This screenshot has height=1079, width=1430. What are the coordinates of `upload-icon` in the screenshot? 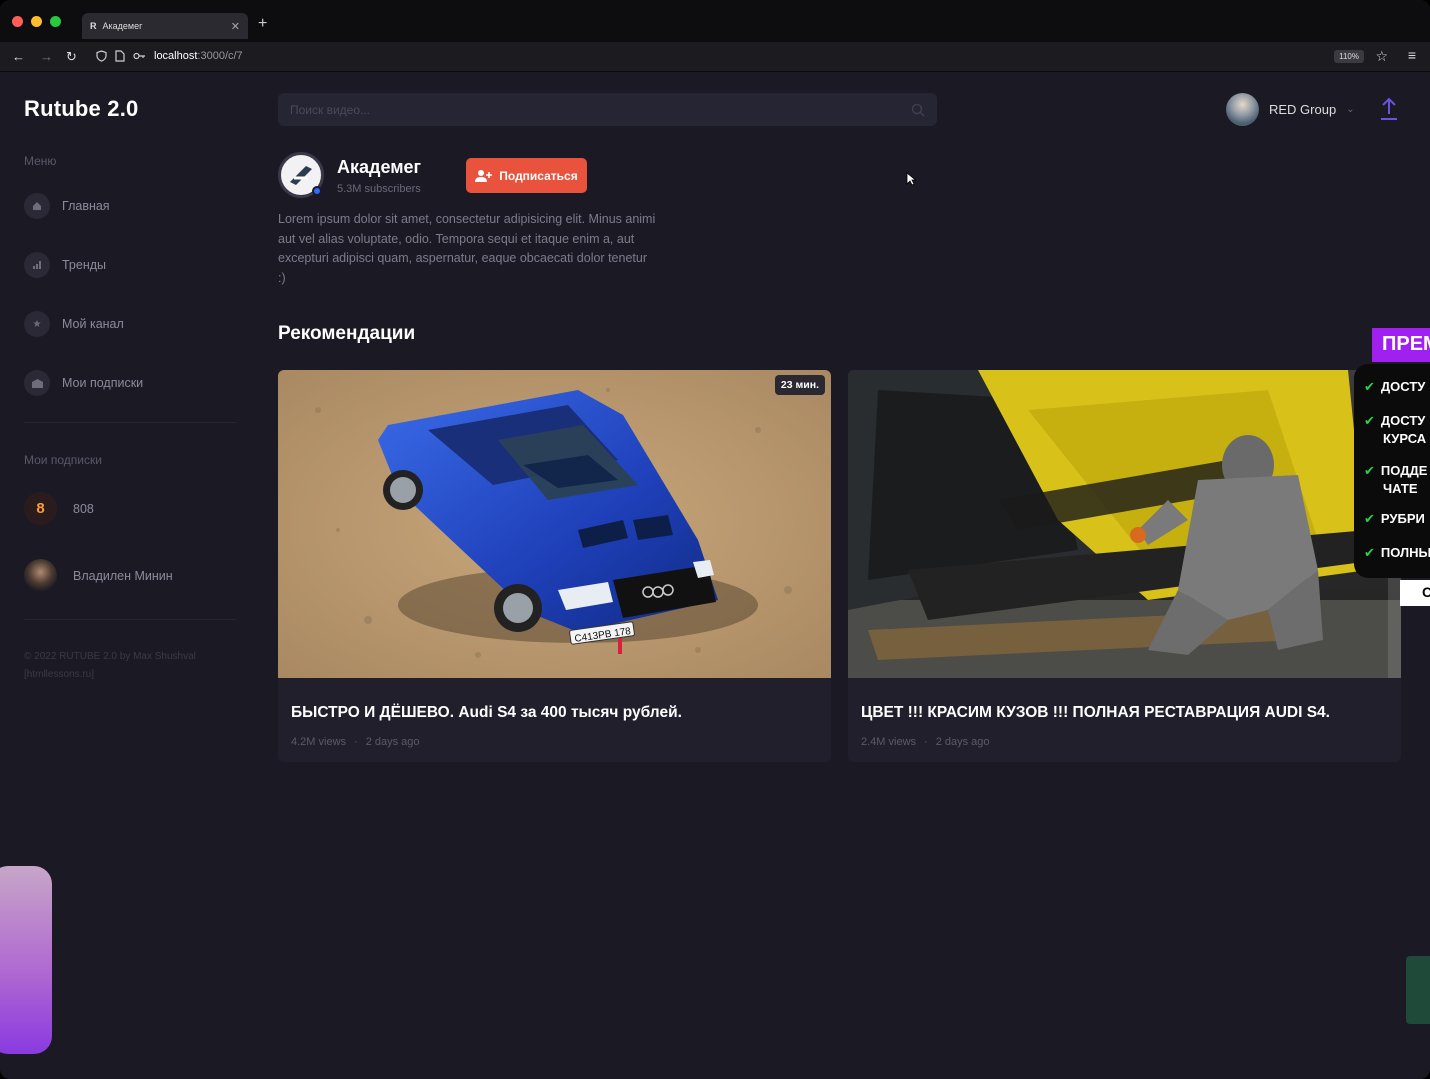 It's located at (1389, 109).